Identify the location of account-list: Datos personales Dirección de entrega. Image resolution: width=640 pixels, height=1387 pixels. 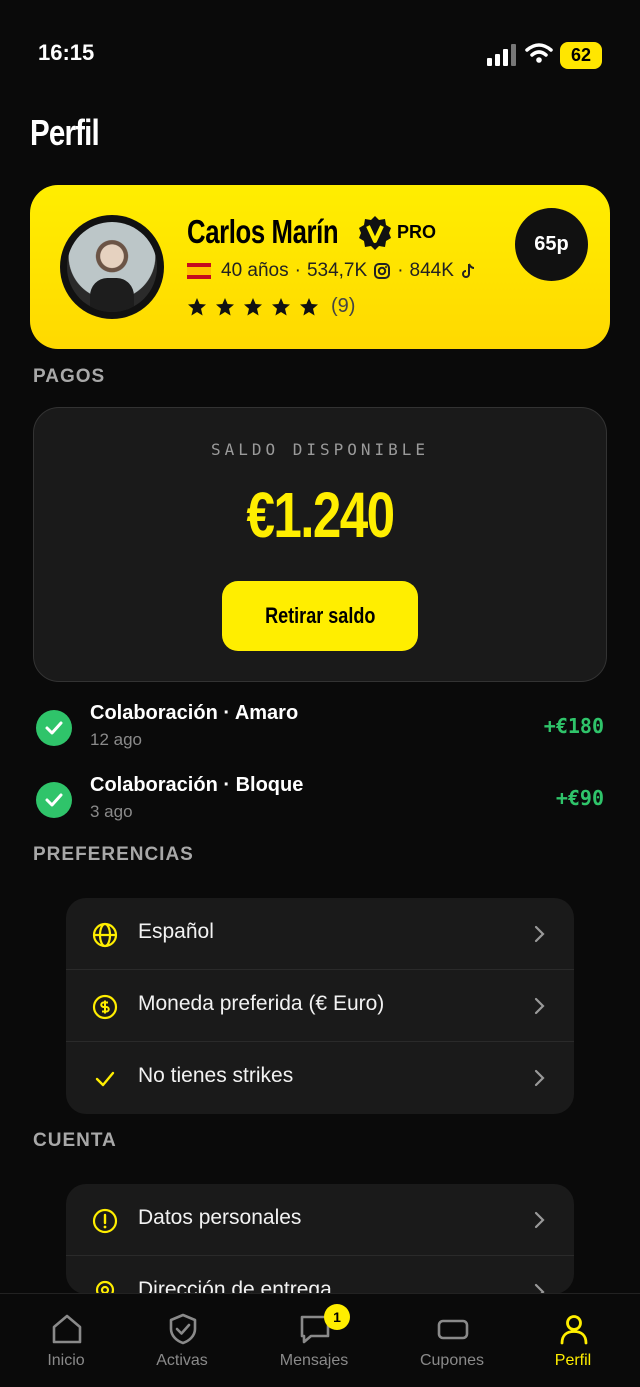
(320, 1239).